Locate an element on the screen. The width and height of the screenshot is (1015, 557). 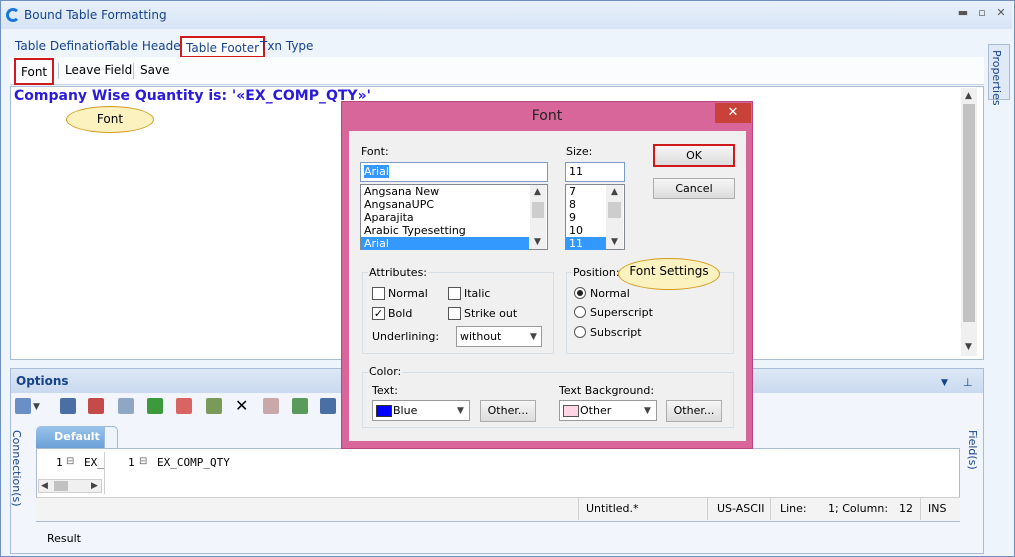
size-list: 7 8 9 10 11 is located at coordinates (586, 217).